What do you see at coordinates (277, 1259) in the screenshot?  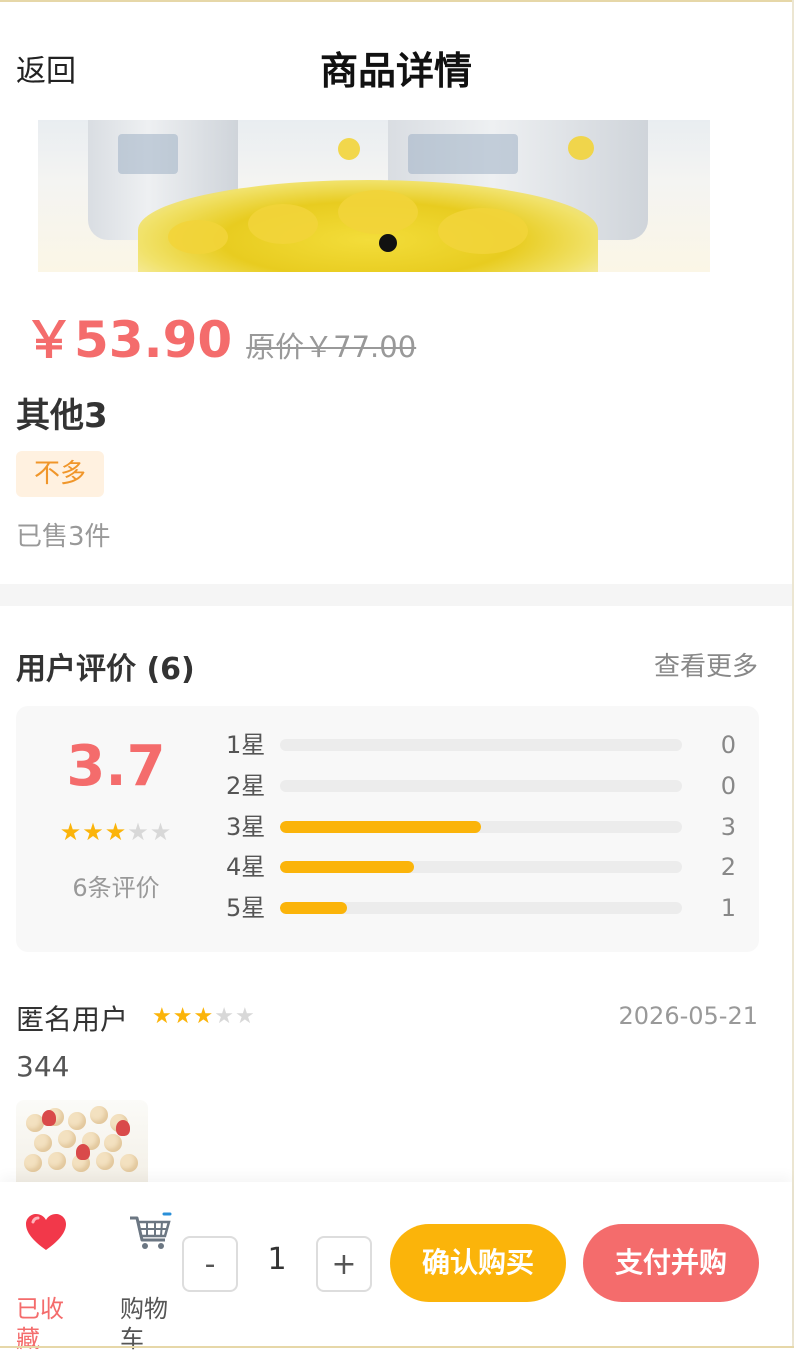 I see `quantity-value: 1` at bounding box center [277, 1259].